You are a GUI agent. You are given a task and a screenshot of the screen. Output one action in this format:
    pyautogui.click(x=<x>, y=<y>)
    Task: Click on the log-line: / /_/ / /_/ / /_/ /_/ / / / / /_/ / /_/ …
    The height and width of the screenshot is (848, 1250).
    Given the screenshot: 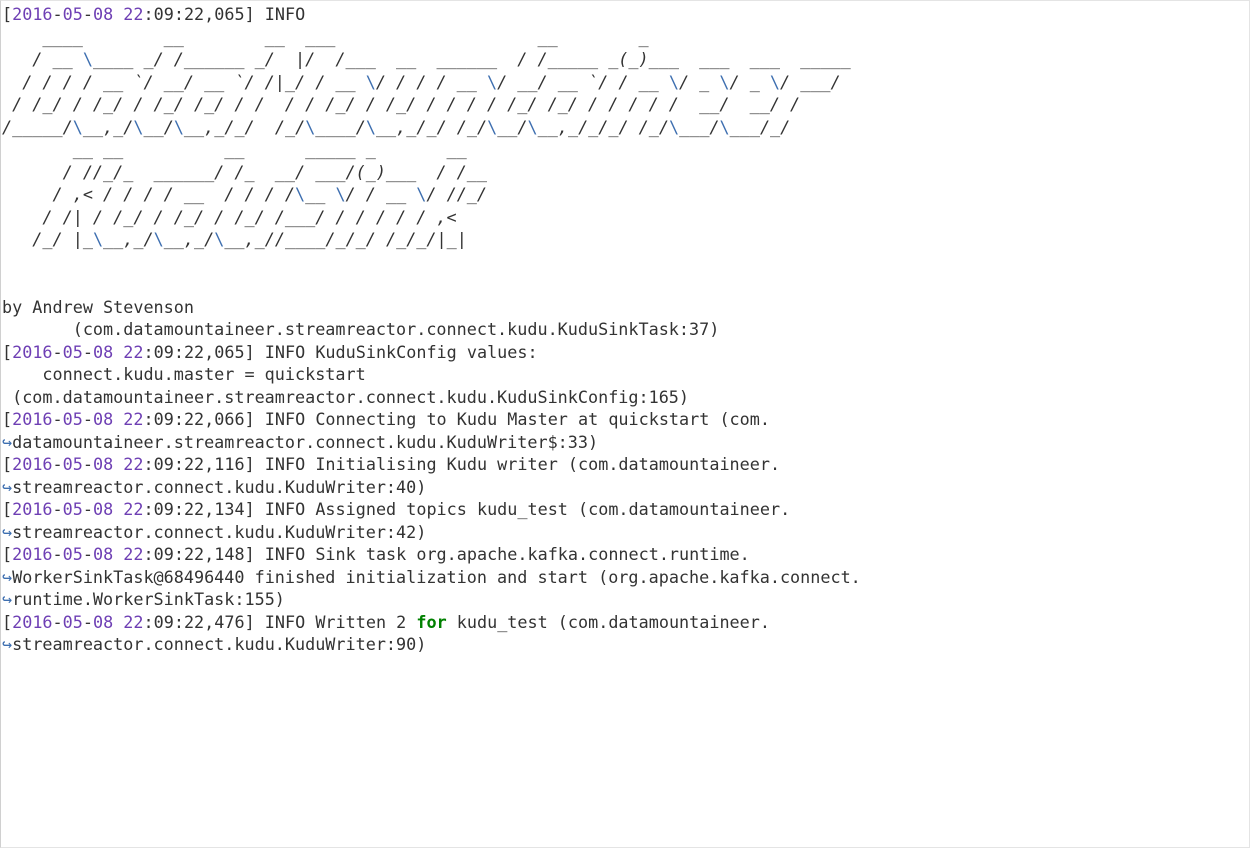 What is the action you would take?
    pyautogui.click(x=401, y=104)
    